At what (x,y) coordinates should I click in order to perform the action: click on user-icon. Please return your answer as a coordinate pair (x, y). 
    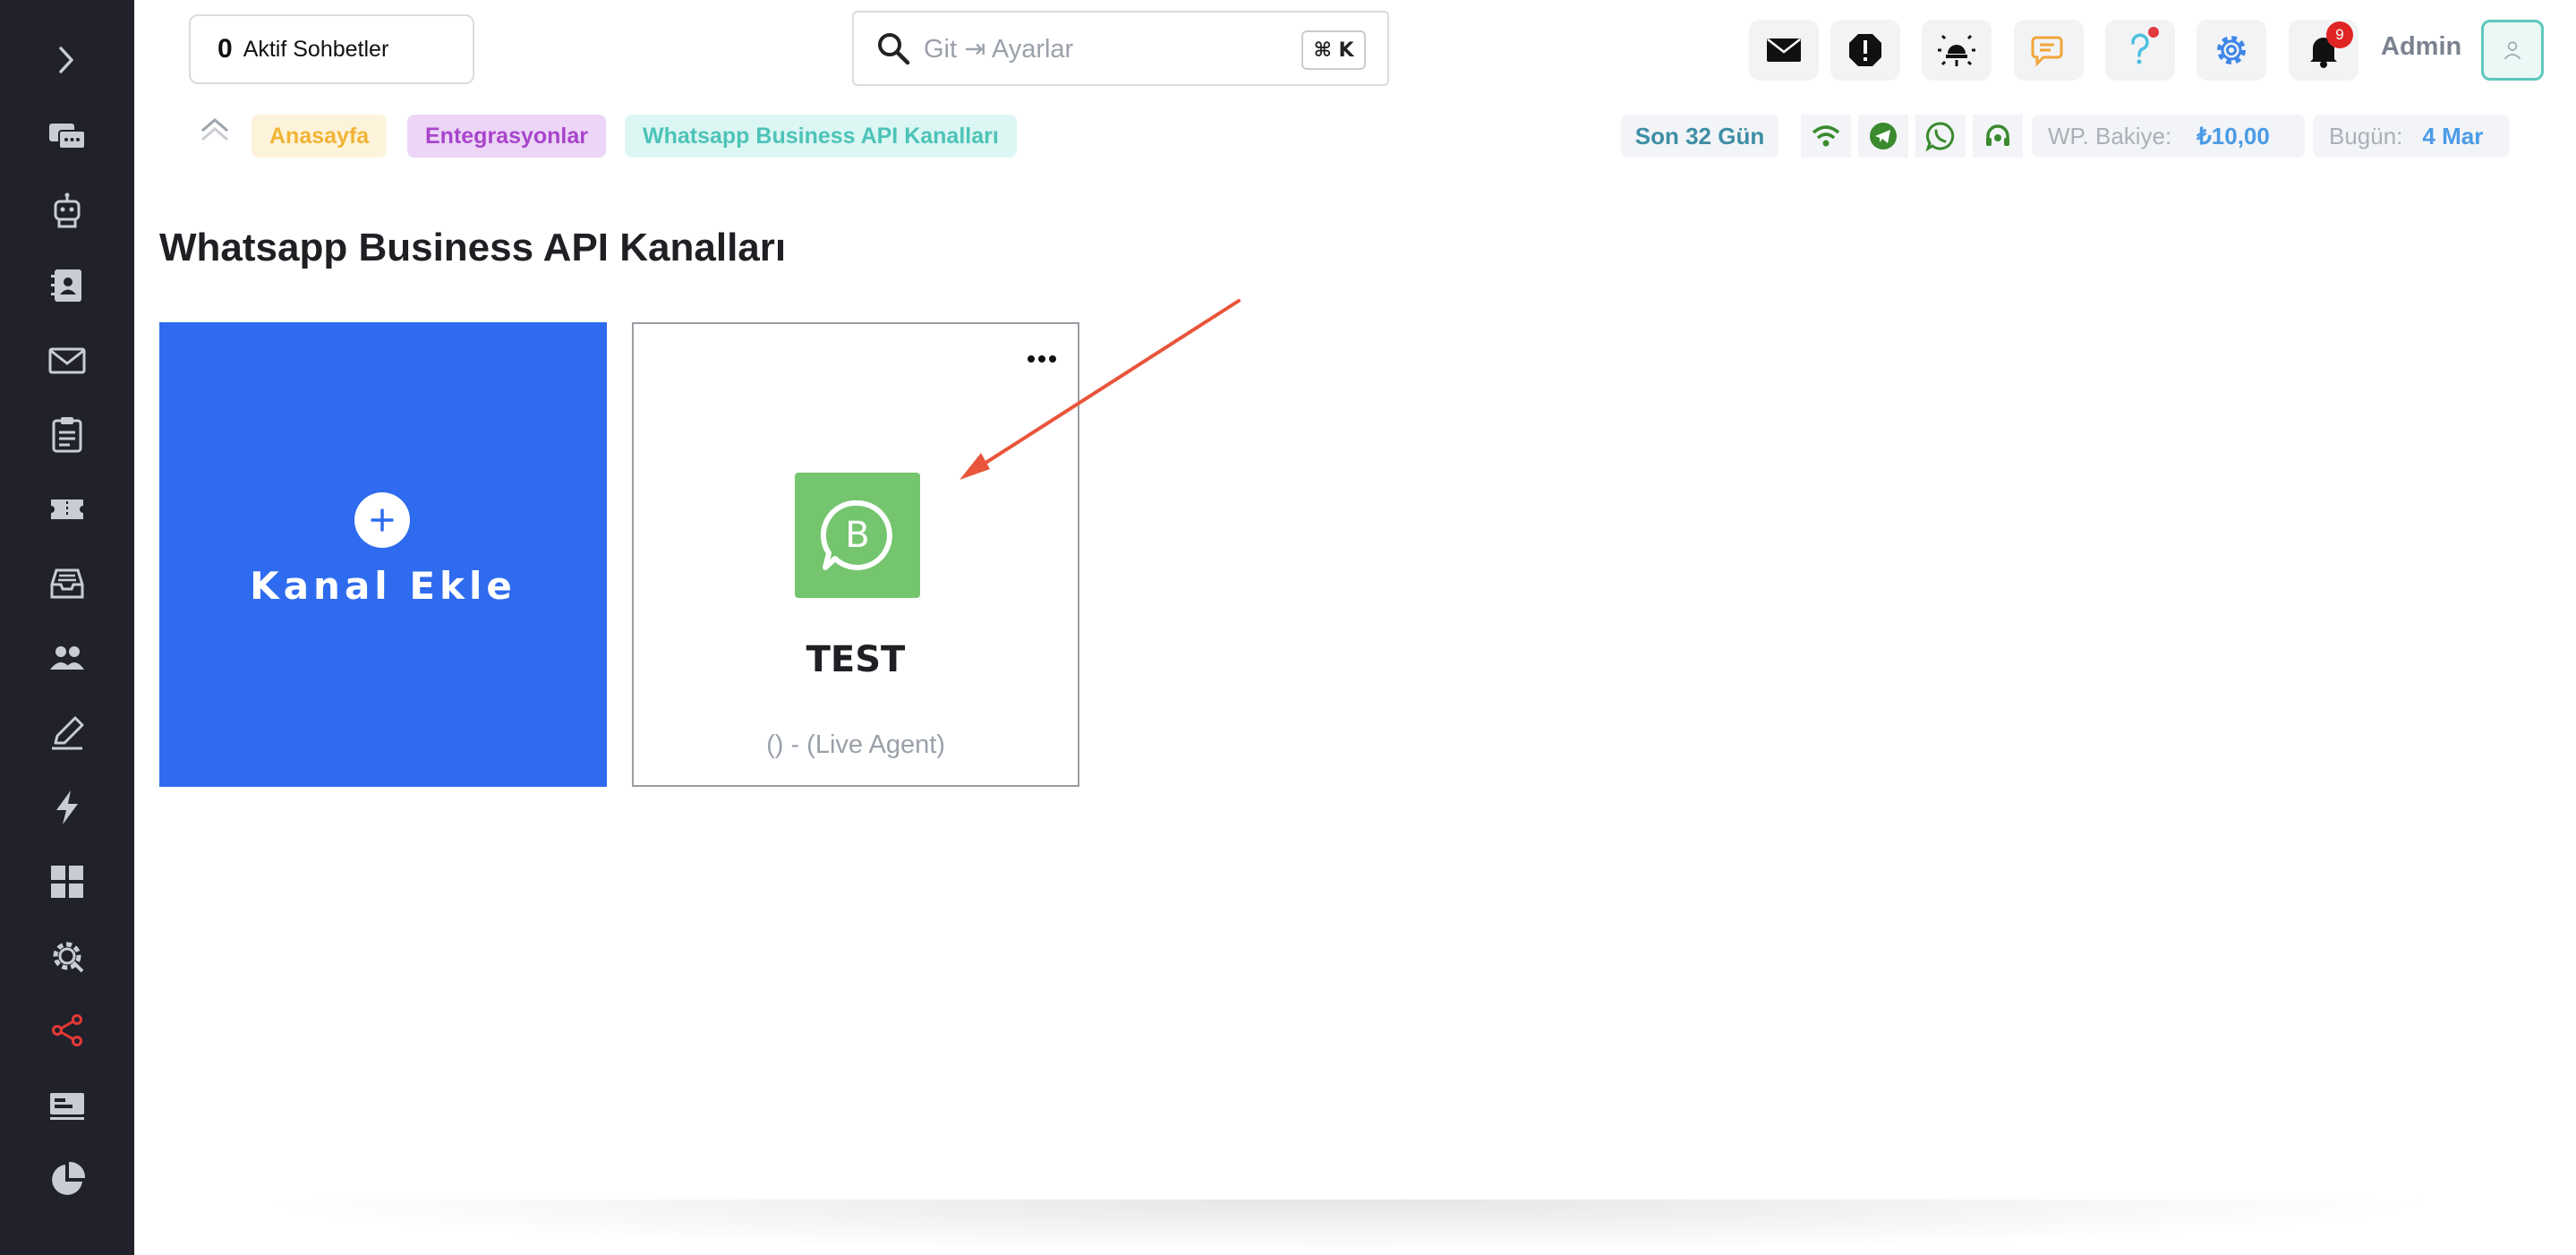
    Looking at the image, I should click on (2512, 50).